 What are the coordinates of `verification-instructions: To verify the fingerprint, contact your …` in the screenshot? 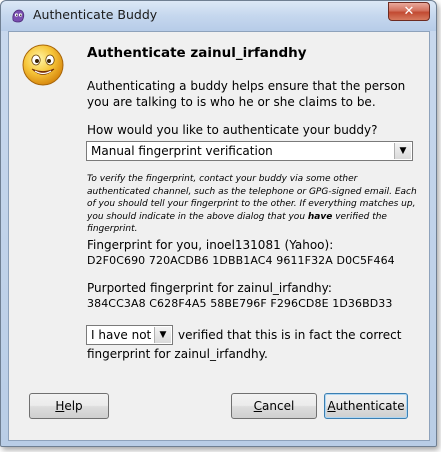 It's located at (252, 204).